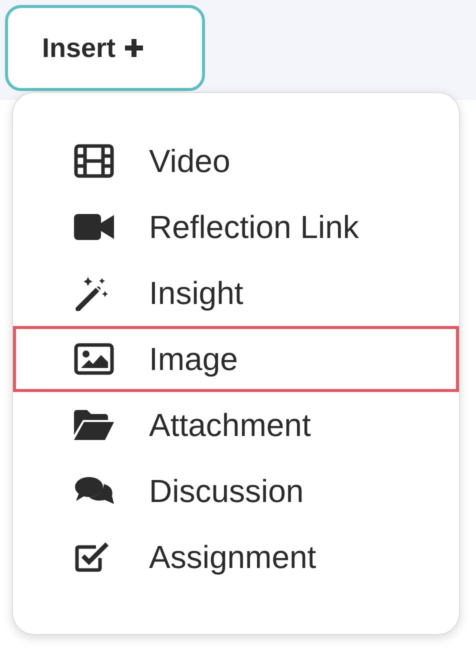  What do you see at coordinates (134, 48) in the screenshot?
I see `plus-icon` at bounding box center [134, 48].